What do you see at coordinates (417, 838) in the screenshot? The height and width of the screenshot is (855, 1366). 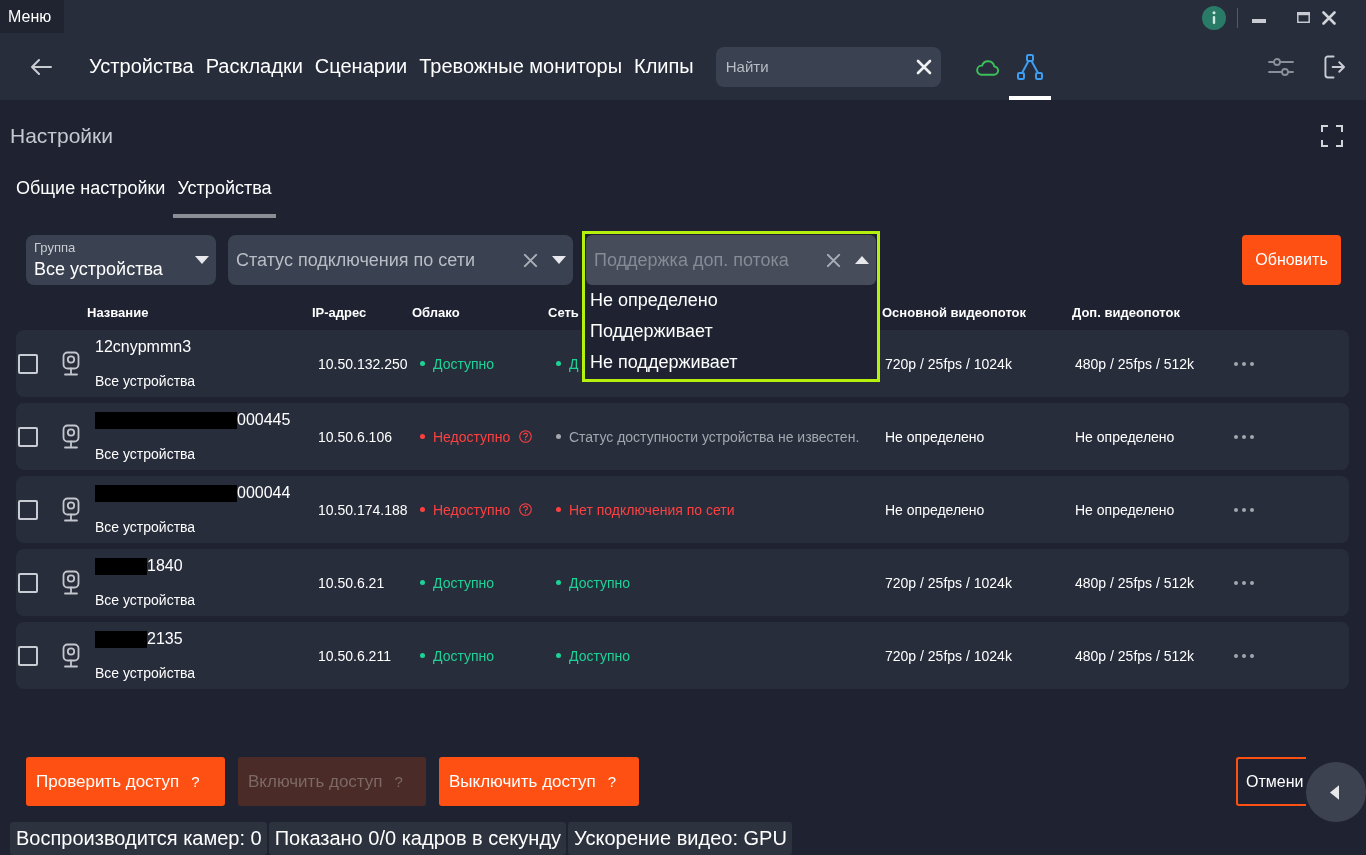 I see `status-bar-item: Показано 0/0 кадров в секунду` at bounding box center [417, 838].